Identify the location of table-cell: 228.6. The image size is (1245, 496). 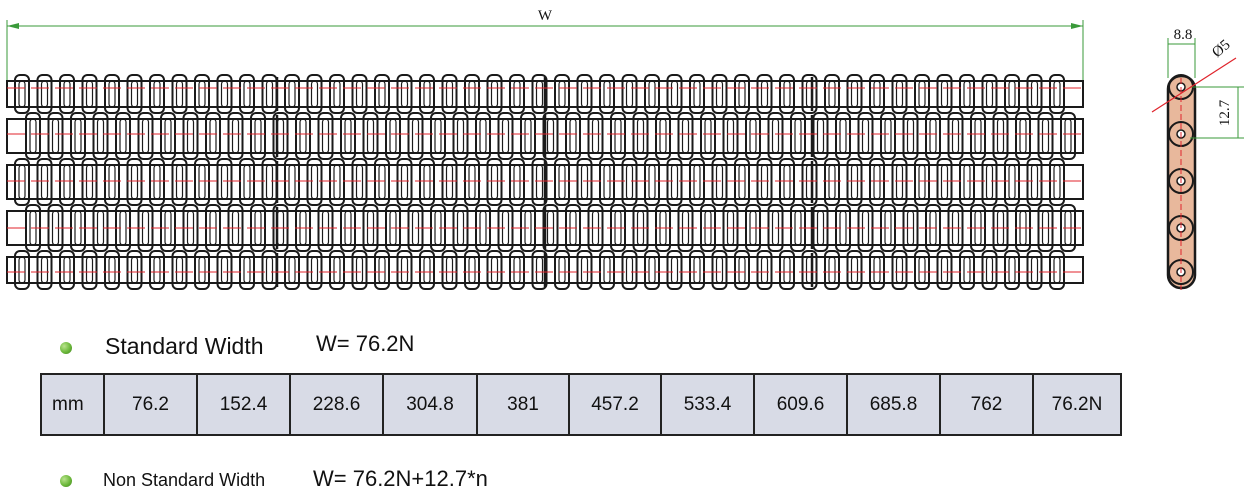
(336, 404).